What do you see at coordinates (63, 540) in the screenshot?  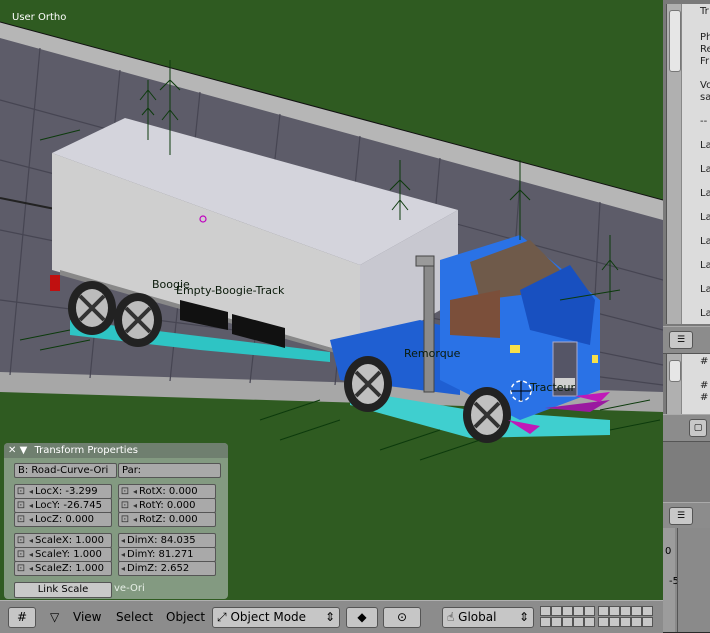 I see `scalex-field: ⊡ ◂ ScaleX: 1.000` at bounding box center [63, 540].